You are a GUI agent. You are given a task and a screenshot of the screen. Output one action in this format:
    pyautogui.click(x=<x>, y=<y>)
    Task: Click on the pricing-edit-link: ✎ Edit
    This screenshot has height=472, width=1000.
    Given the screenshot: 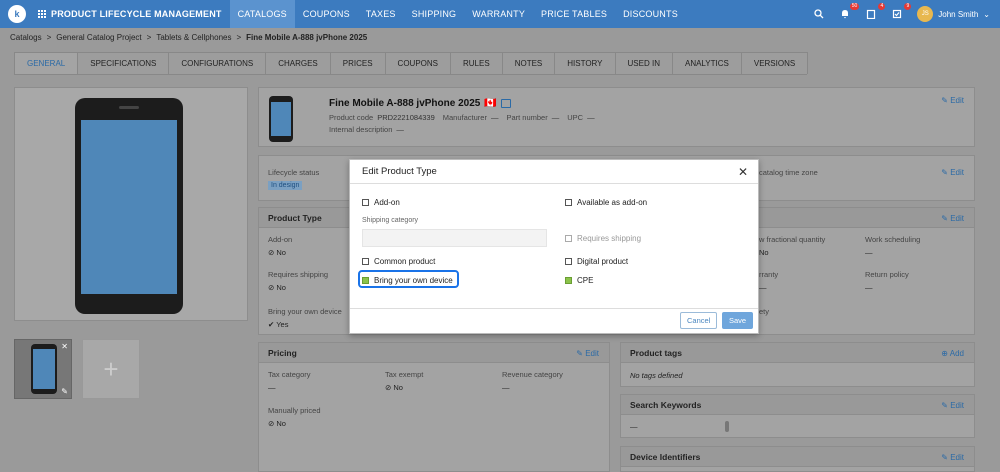 What is the action you would take?
    pyautogui.click(x=587, y=353)
    